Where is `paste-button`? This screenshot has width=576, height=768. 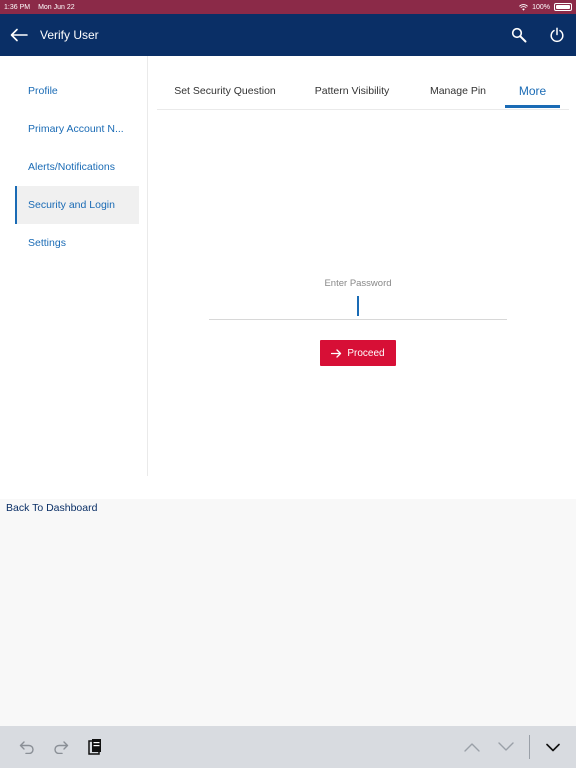 paste-button is located at coordinates (95, 747).